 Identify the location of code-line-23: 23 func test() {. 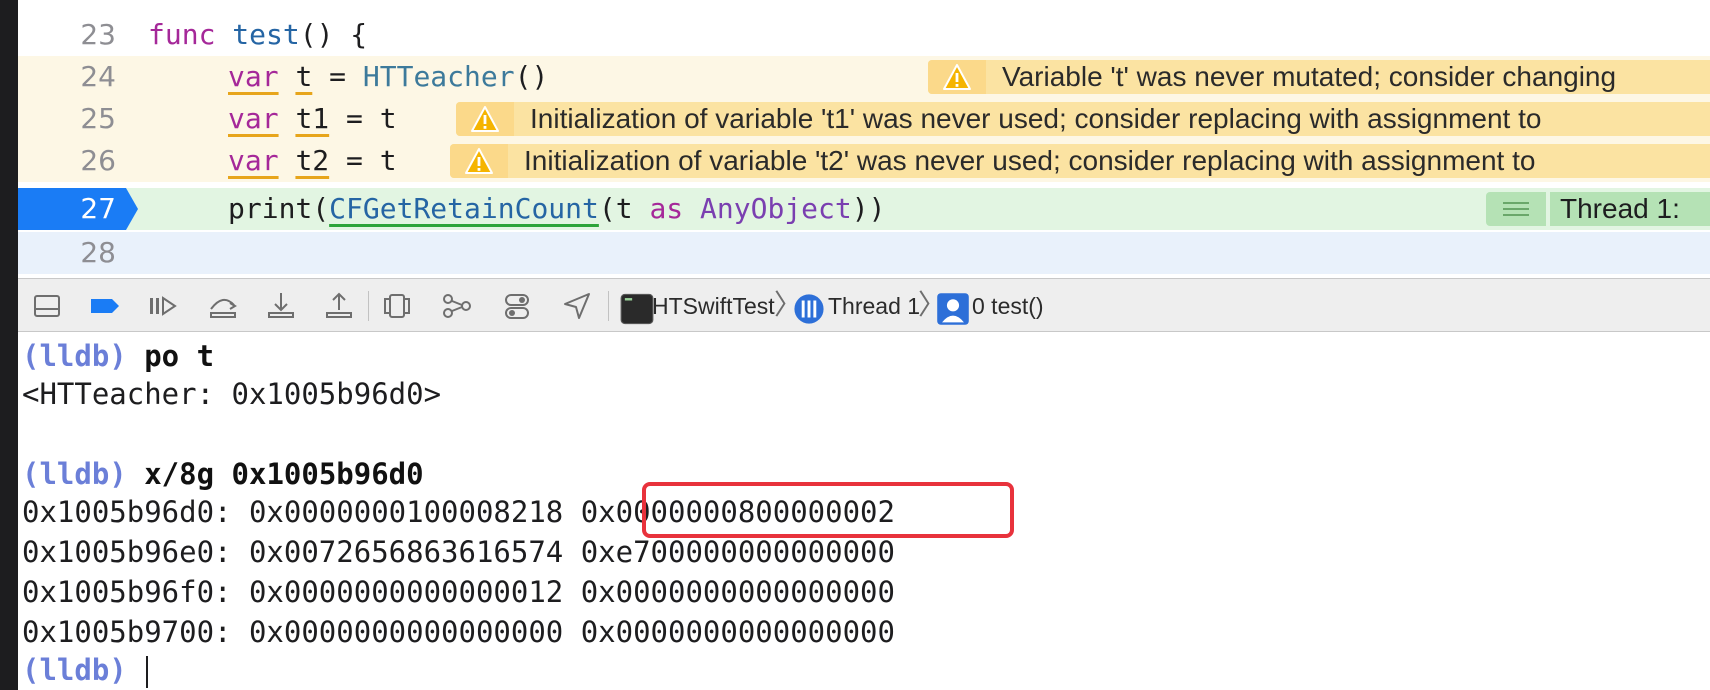
(864, 35).